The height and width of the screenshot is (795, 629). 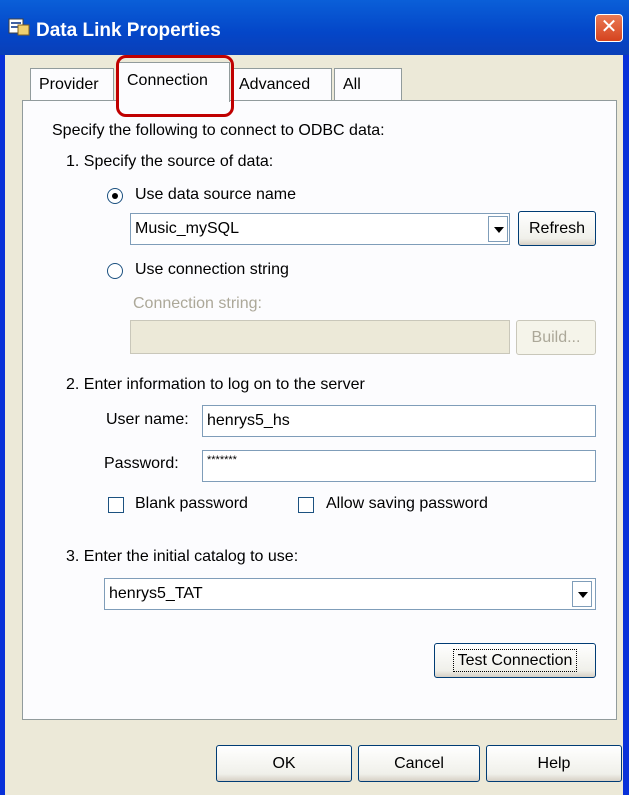 I want to click on window-title: Data Link Properties, so click(x=128, y=30).